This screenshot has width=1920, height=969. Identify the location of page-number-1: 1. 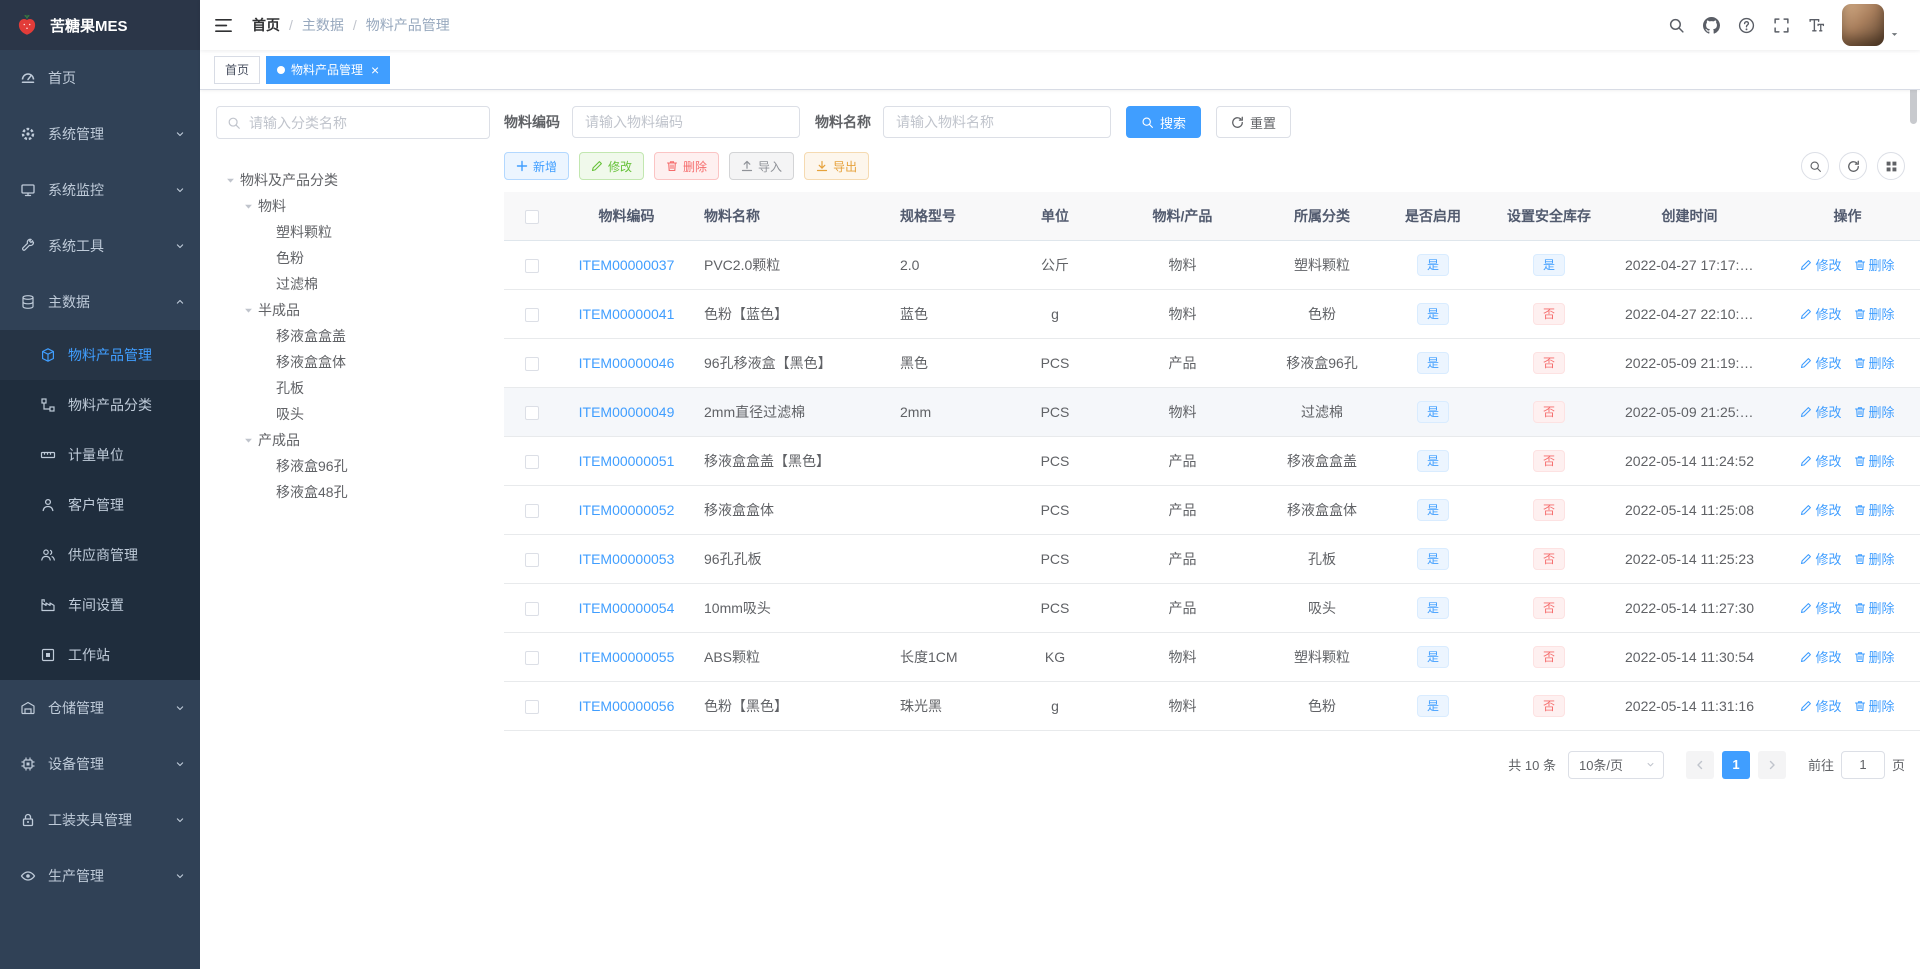
(1735, 764).